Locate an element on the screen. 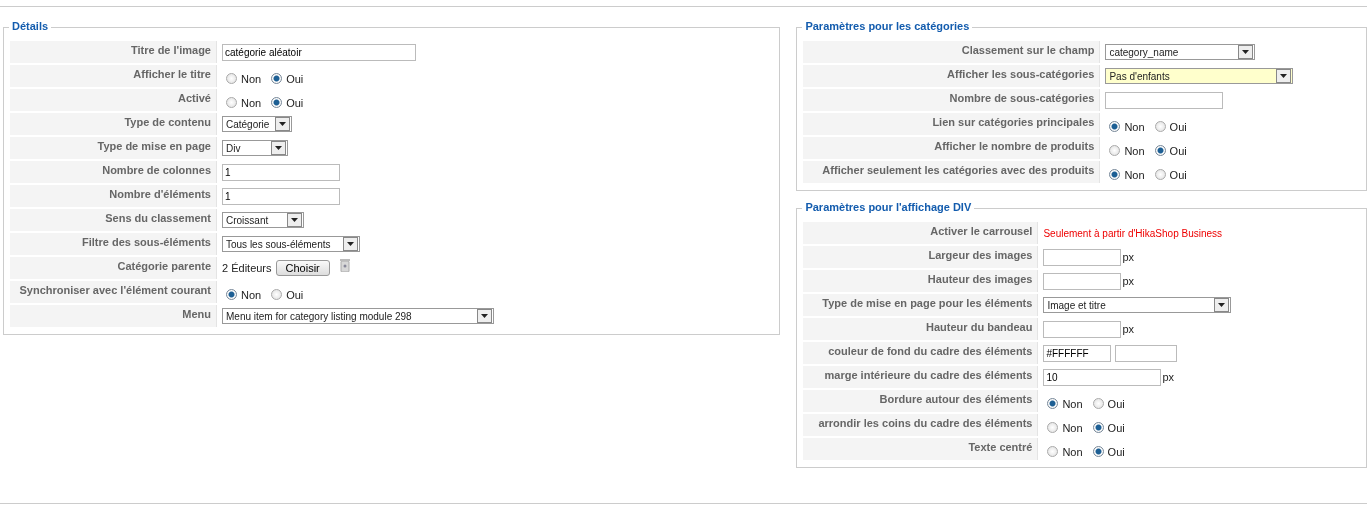  field-label: Nombre de colonnes is located at coordinates (113, 172).